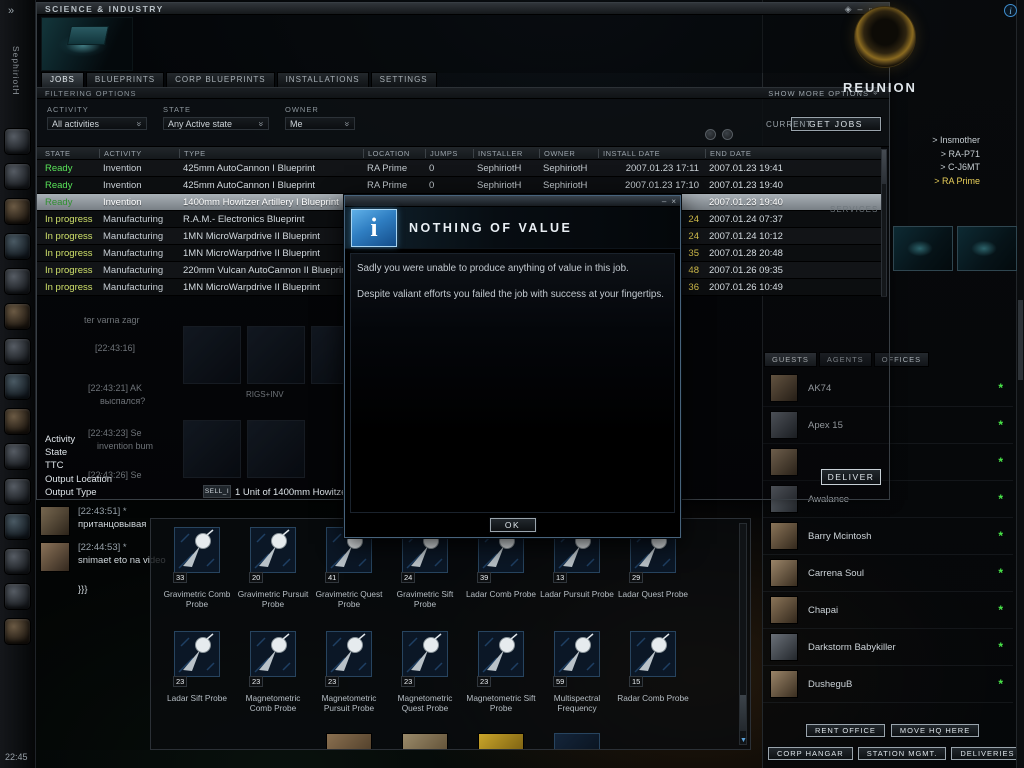 Image resolution: width=1024 pixels, height=768 pixels. Describe the element at coordinates (68, 153) in the screenshot. I see `column-header: STATE` at that location.